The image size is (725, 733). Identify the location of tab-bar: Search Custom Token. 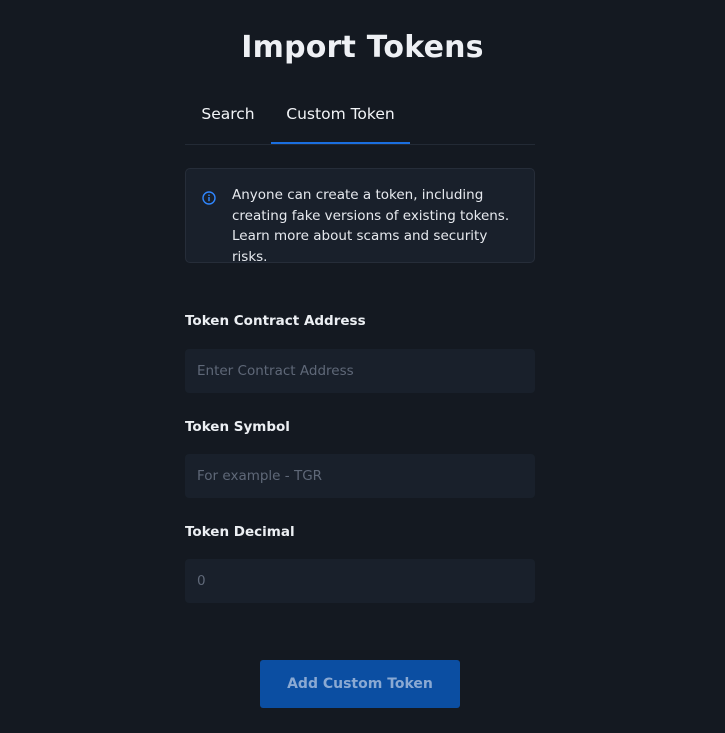
(360, 118).